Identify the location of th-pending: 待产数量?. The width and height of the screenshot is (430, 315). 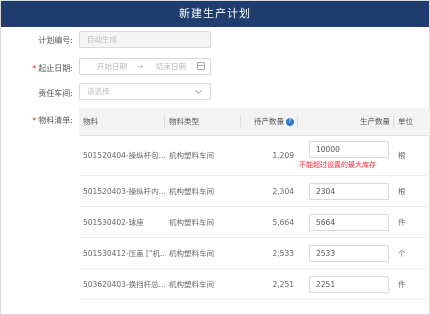
(269, 121).